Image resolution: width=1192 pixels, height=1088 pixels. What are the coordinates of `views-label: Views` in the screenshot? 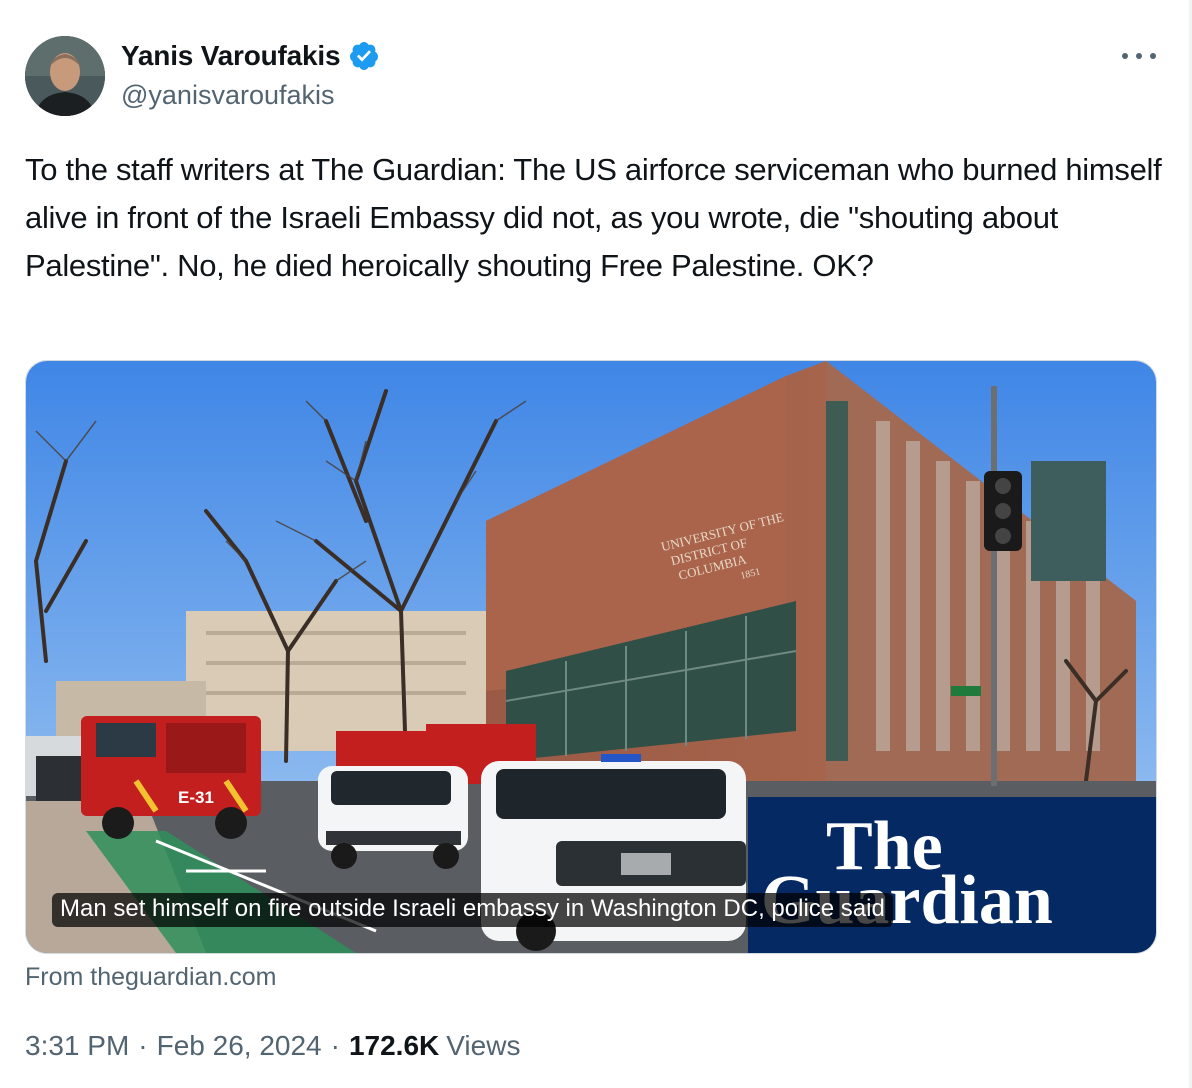 It's located at (483, 1045).